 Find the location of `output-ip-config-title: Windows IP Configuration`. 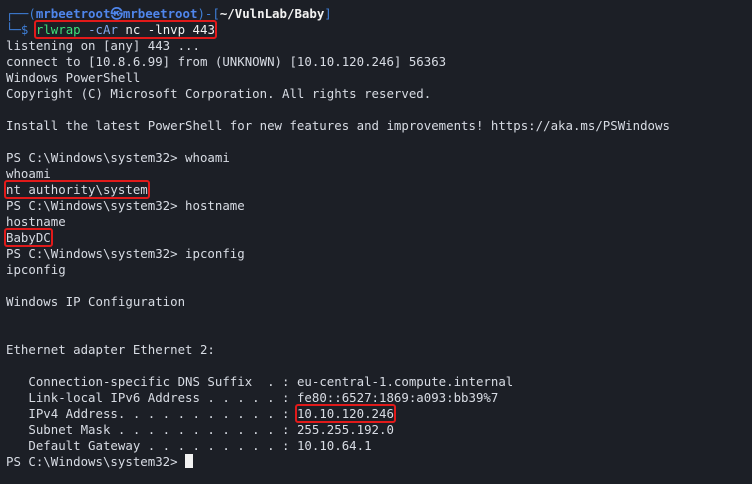

output-ip-config-title: Windows IP Configuration is located at coordinates (96, 301).